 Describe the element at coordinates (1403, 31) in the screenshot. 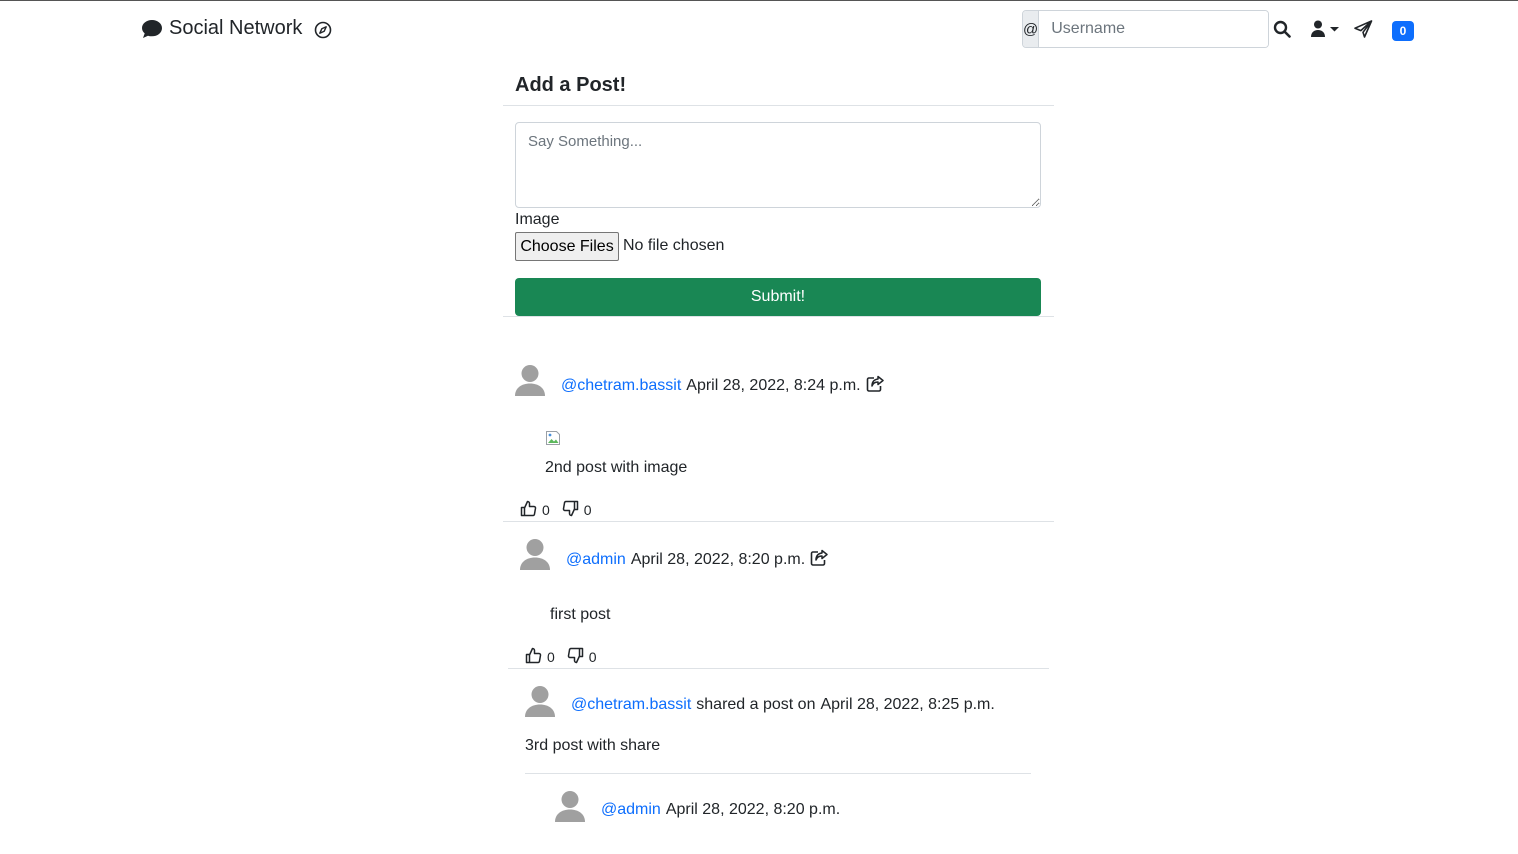

I see `notification-badge: 0` at that location.